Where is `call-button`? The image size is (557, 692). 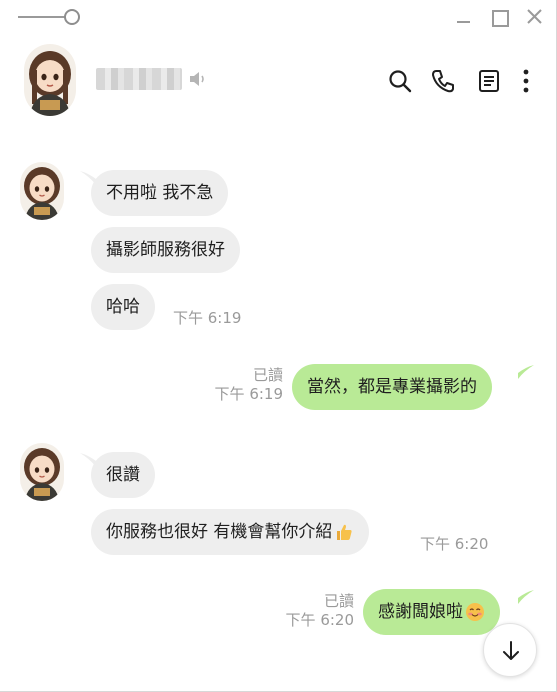 call-button is located at coordinates (443, 81).